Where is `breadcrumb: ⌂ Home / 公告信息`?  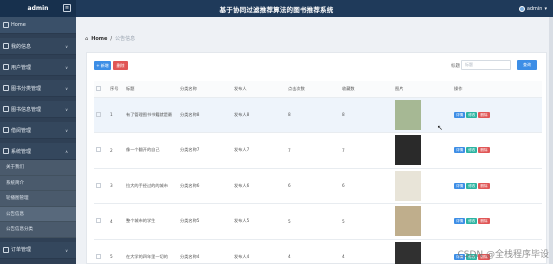
breadcrumb: ⌂ Home / 公告信息 is located at coordinates (110, 39).